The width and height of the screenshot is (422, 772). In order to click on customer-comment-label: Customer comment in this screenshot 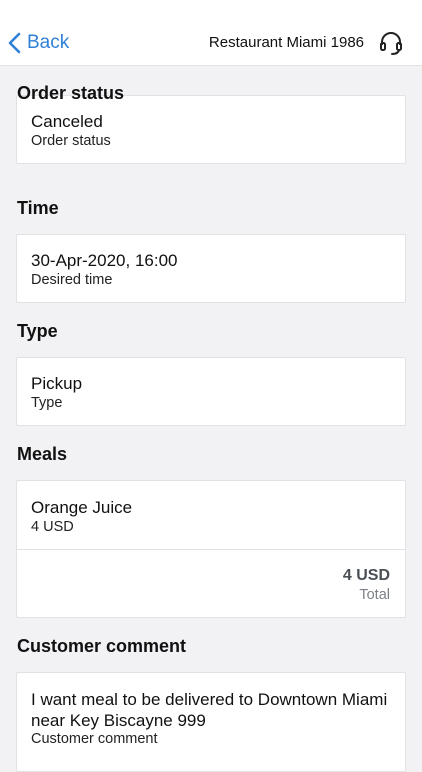, I will do `click(94, 739)`.